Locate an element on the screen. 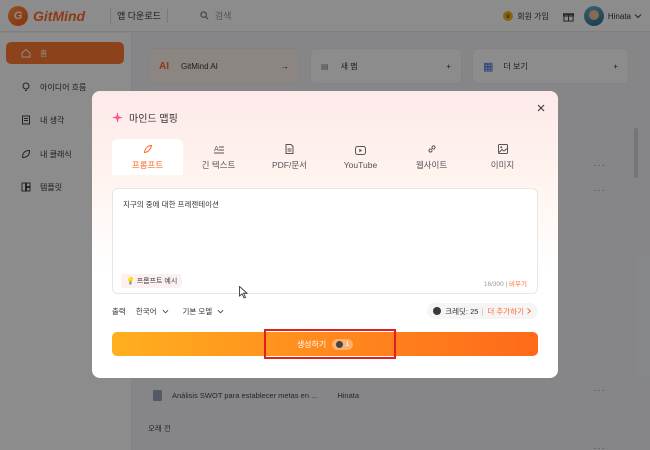 The image size is (650, 450). tab-youtube: YouTube is located at coordinates (360, 157).